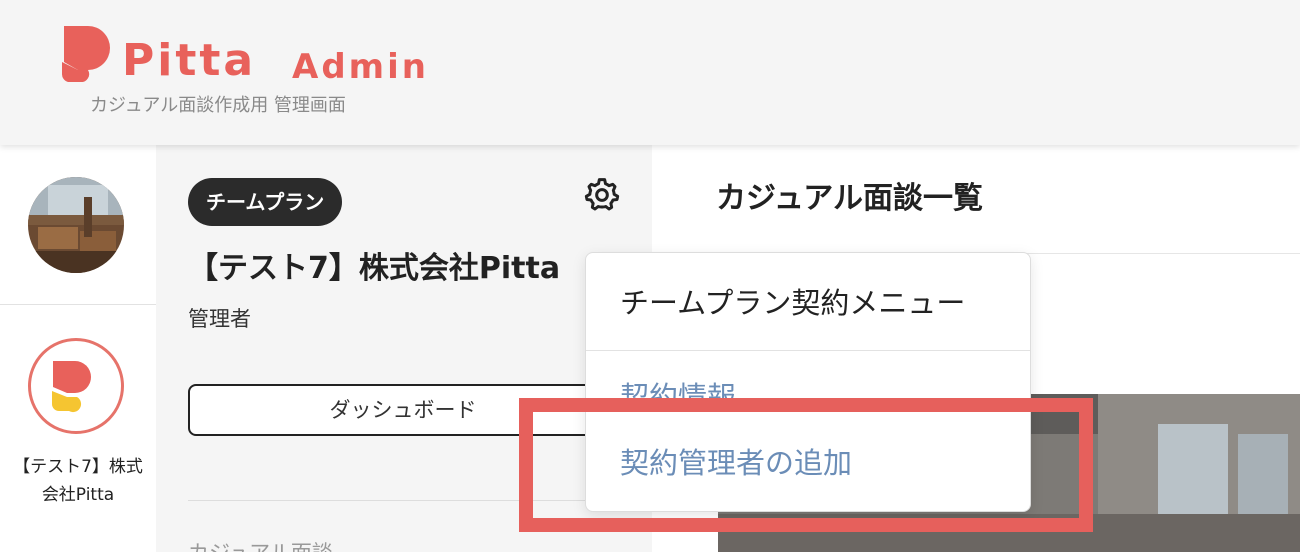 The width and height of the screenshot is (1300, 552). What do you see at coordinates (736, 463) in the screenshot?
I see `menu-item-add-contract-admin: 契約管理者の追加` at bounding box center [736, 463].